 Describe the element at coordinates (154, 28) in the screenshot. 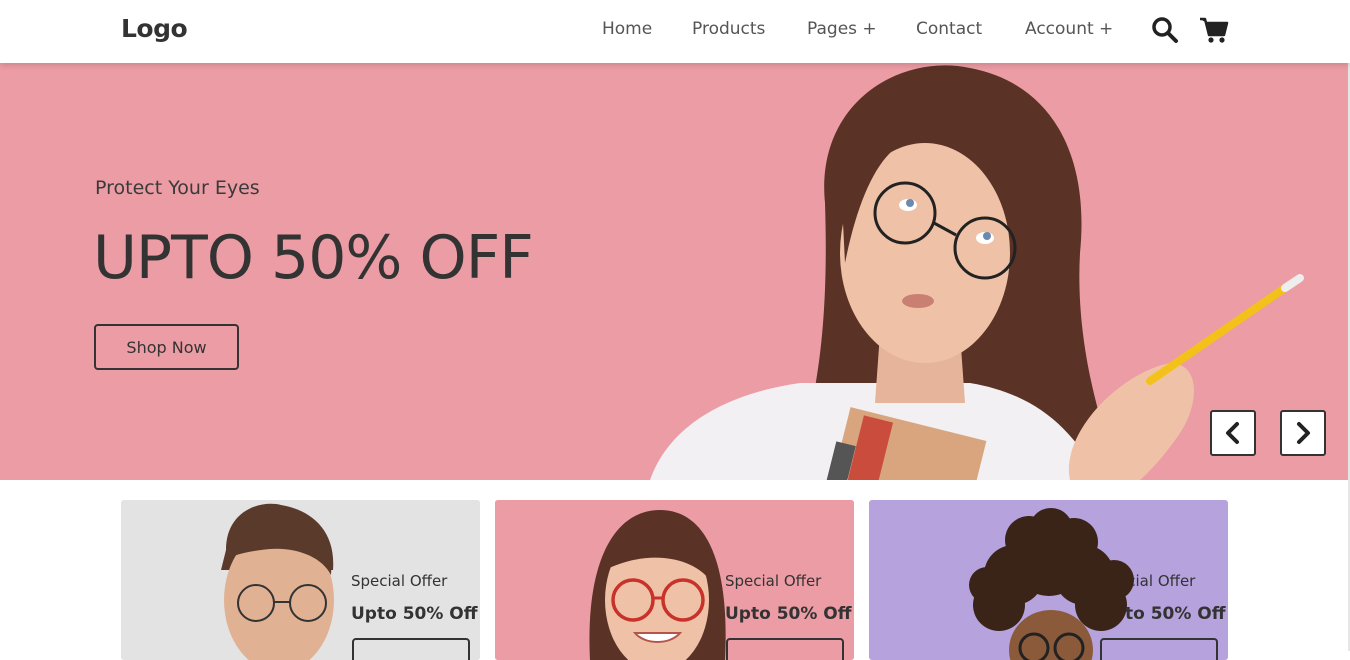

I see `logo: Logo` at that location.